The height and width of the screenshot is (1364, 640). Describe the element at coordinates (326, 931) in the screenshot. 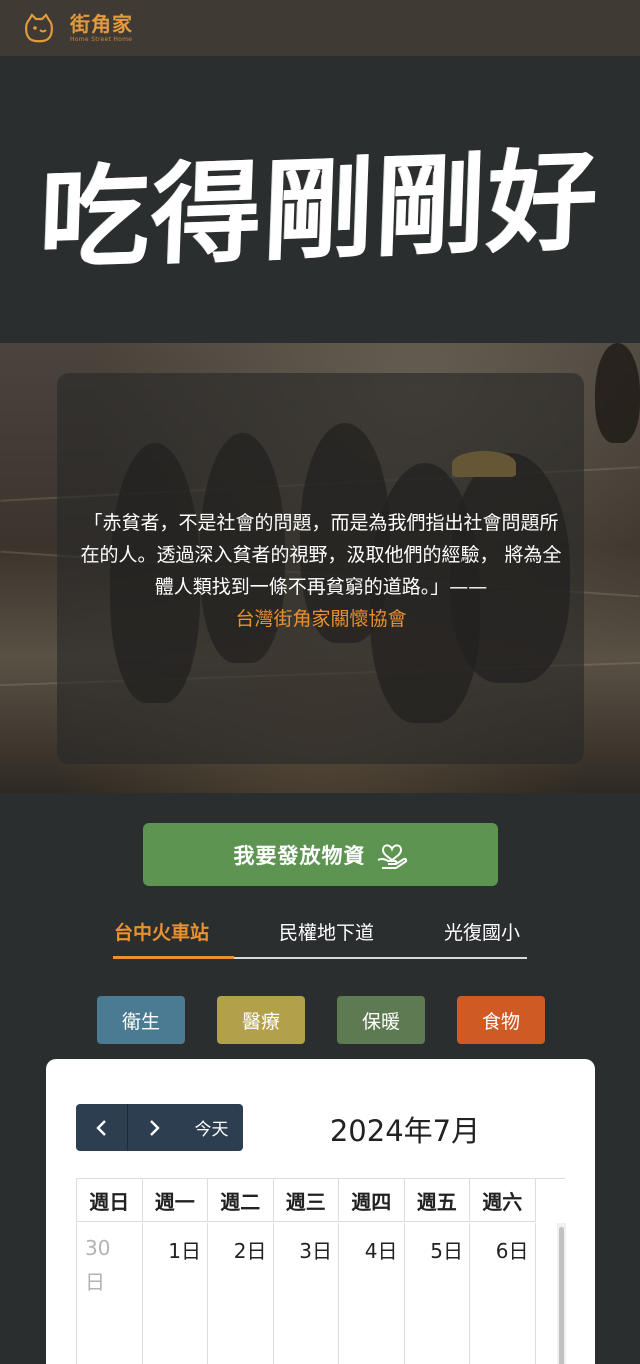

I see `tab-minquan-underpass: 民權地下道` at that location.